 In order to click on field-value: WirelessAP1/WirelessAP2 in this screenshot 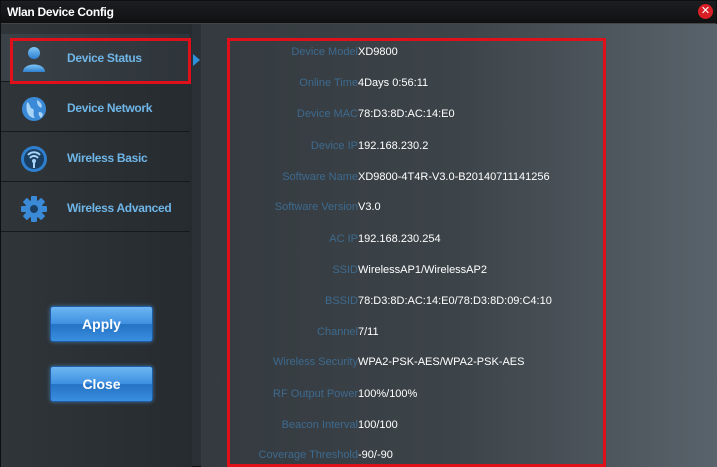, I will do `click(422, 270)`.